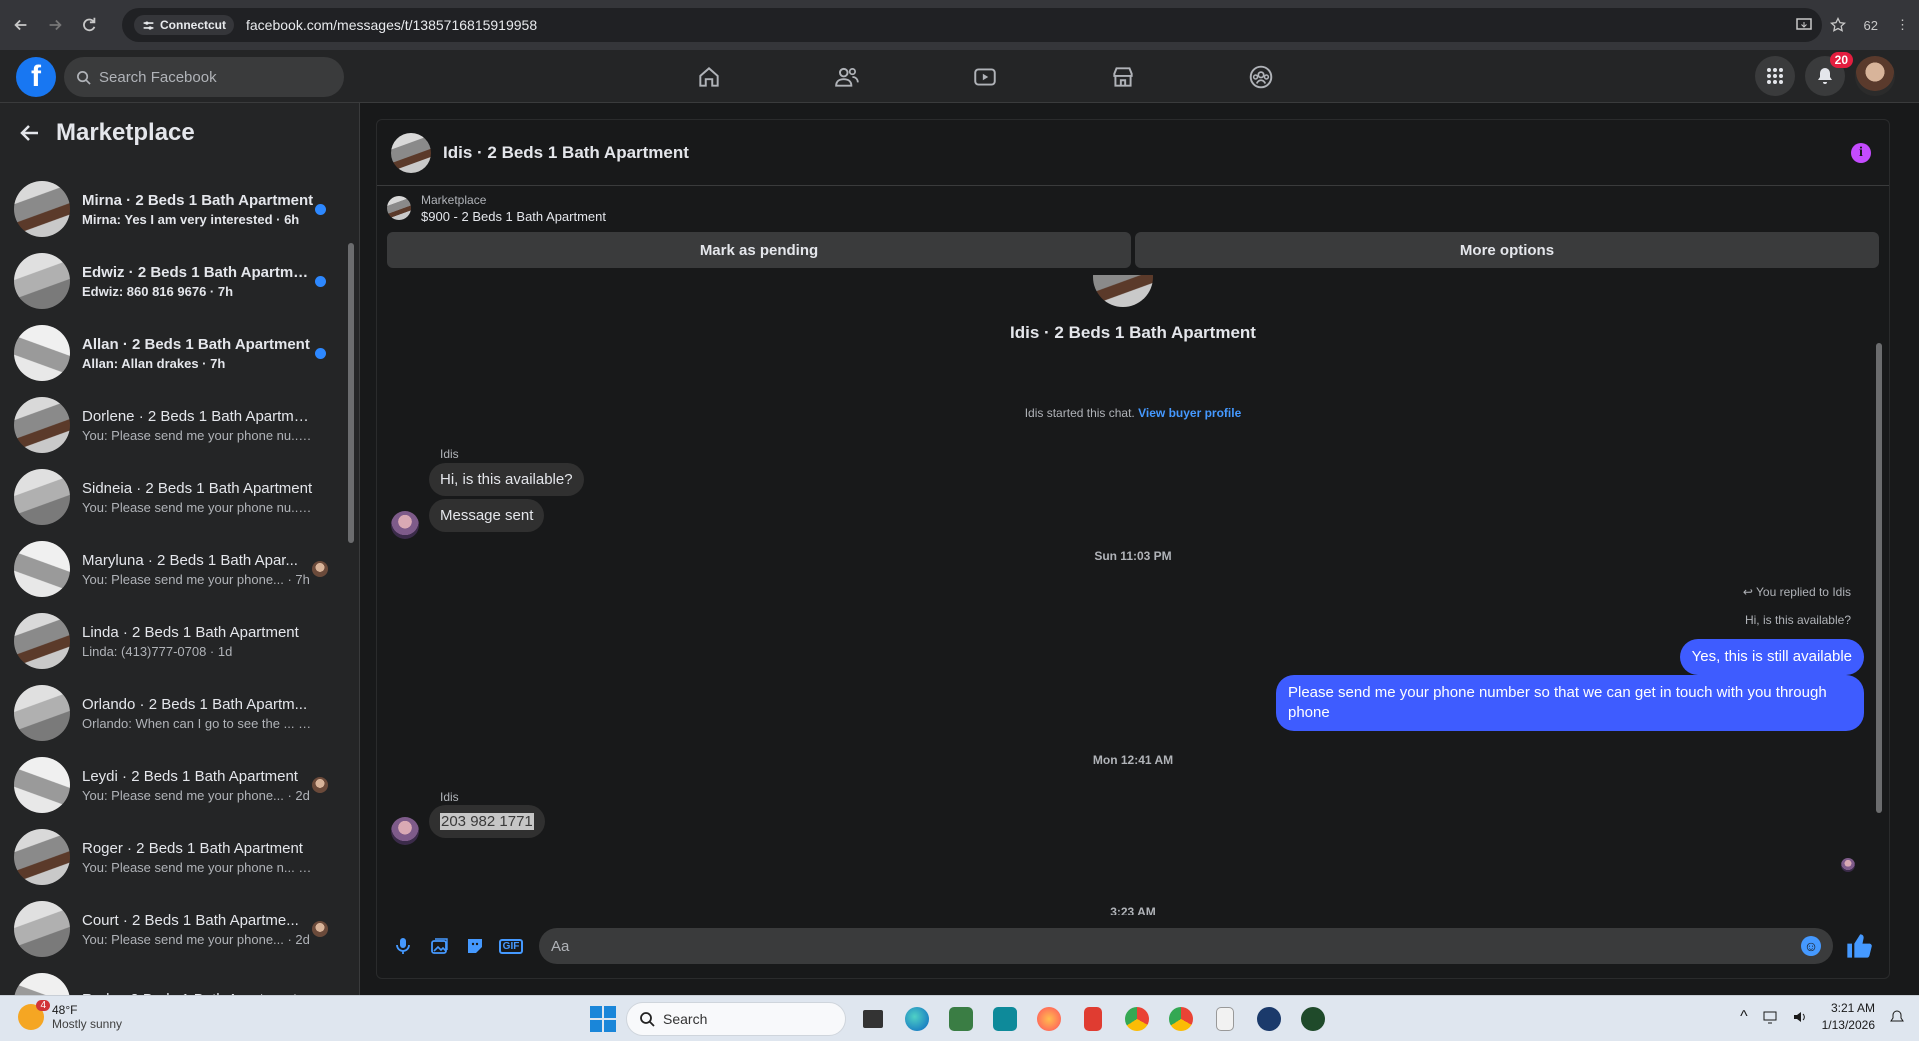 The image size is (1919, 1041). What do you see at coordinates (403, 946) in the screenshot?
I see `microphone-icon` at bounding box center [403, 946].